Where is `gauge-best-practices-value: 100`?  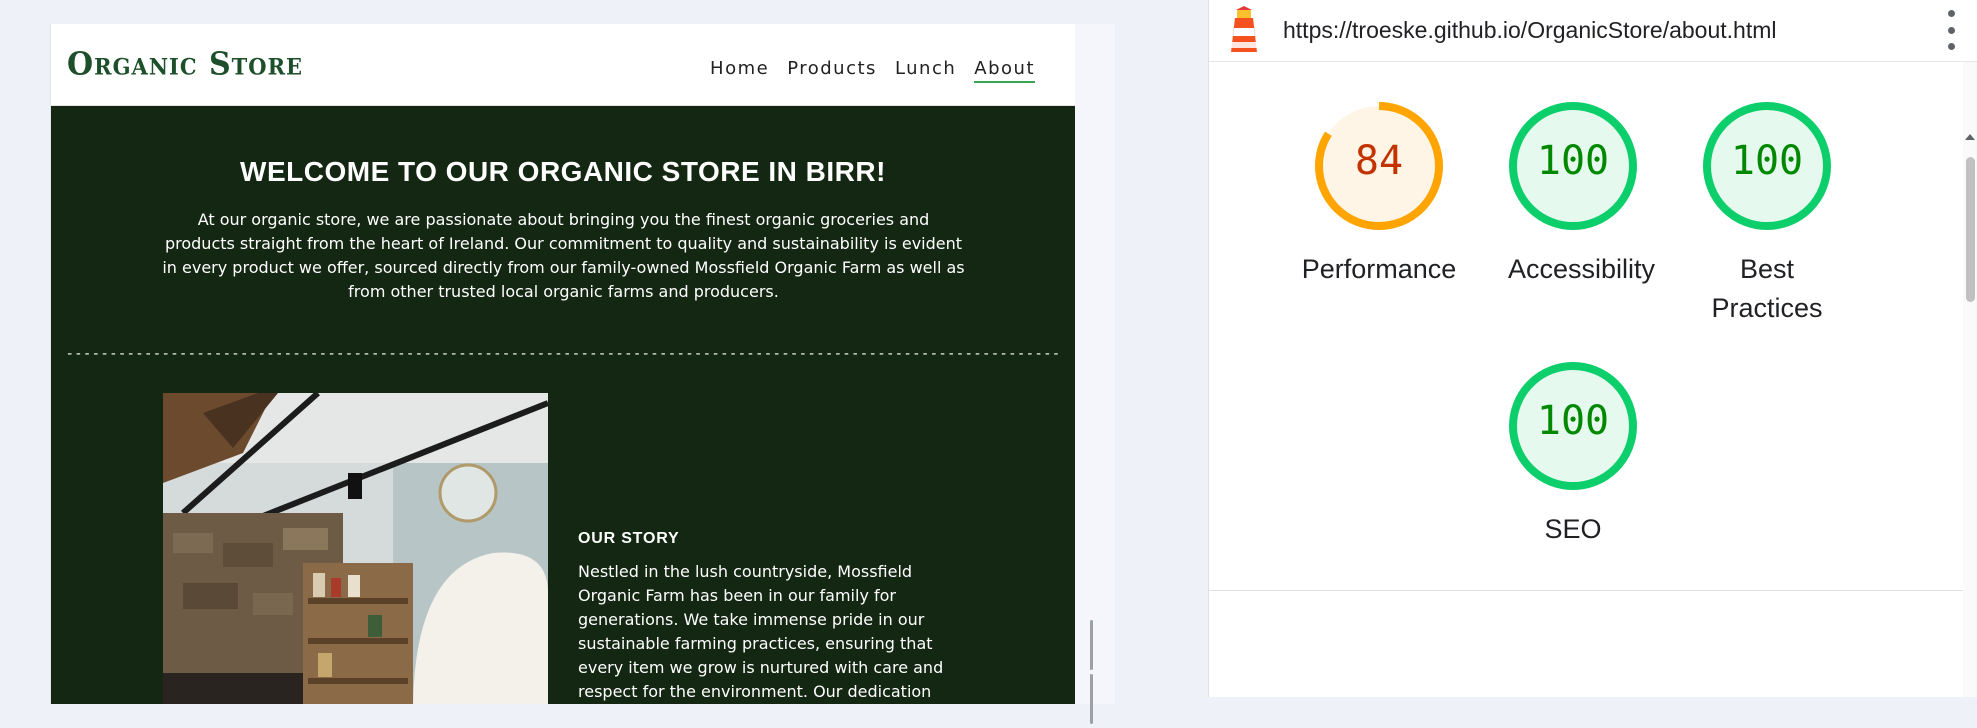
gauge-best-practices-value: 100 is located at coordinates (1767, 161).